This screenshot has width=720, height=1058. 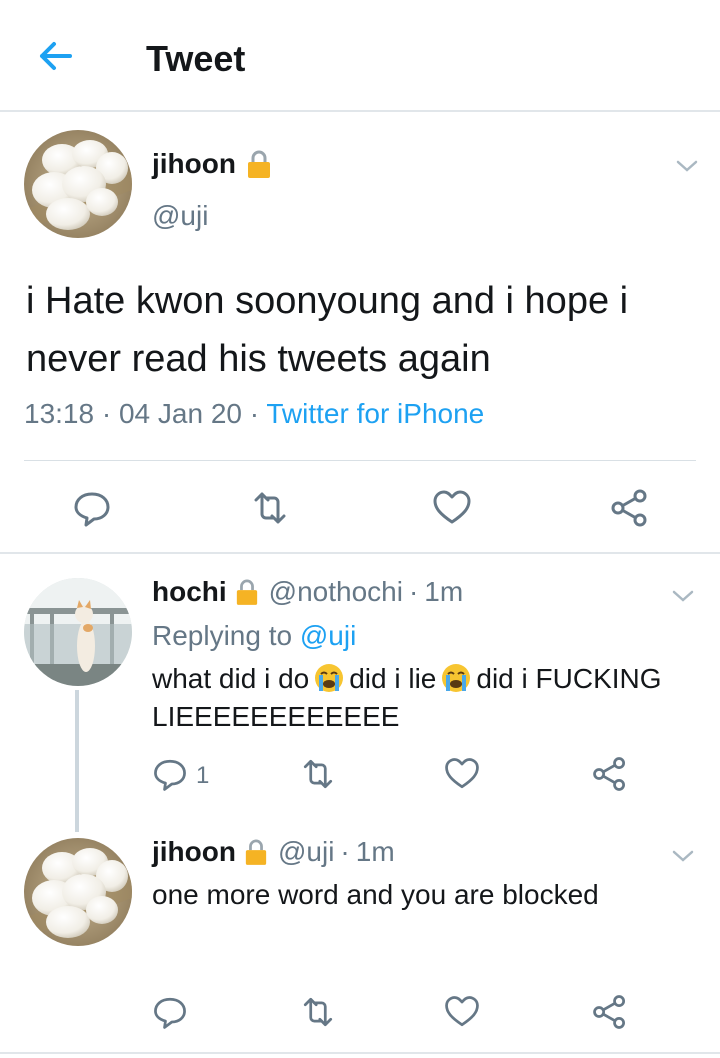 I want to click on back-arrow-icon, so click(x=56, y=56).